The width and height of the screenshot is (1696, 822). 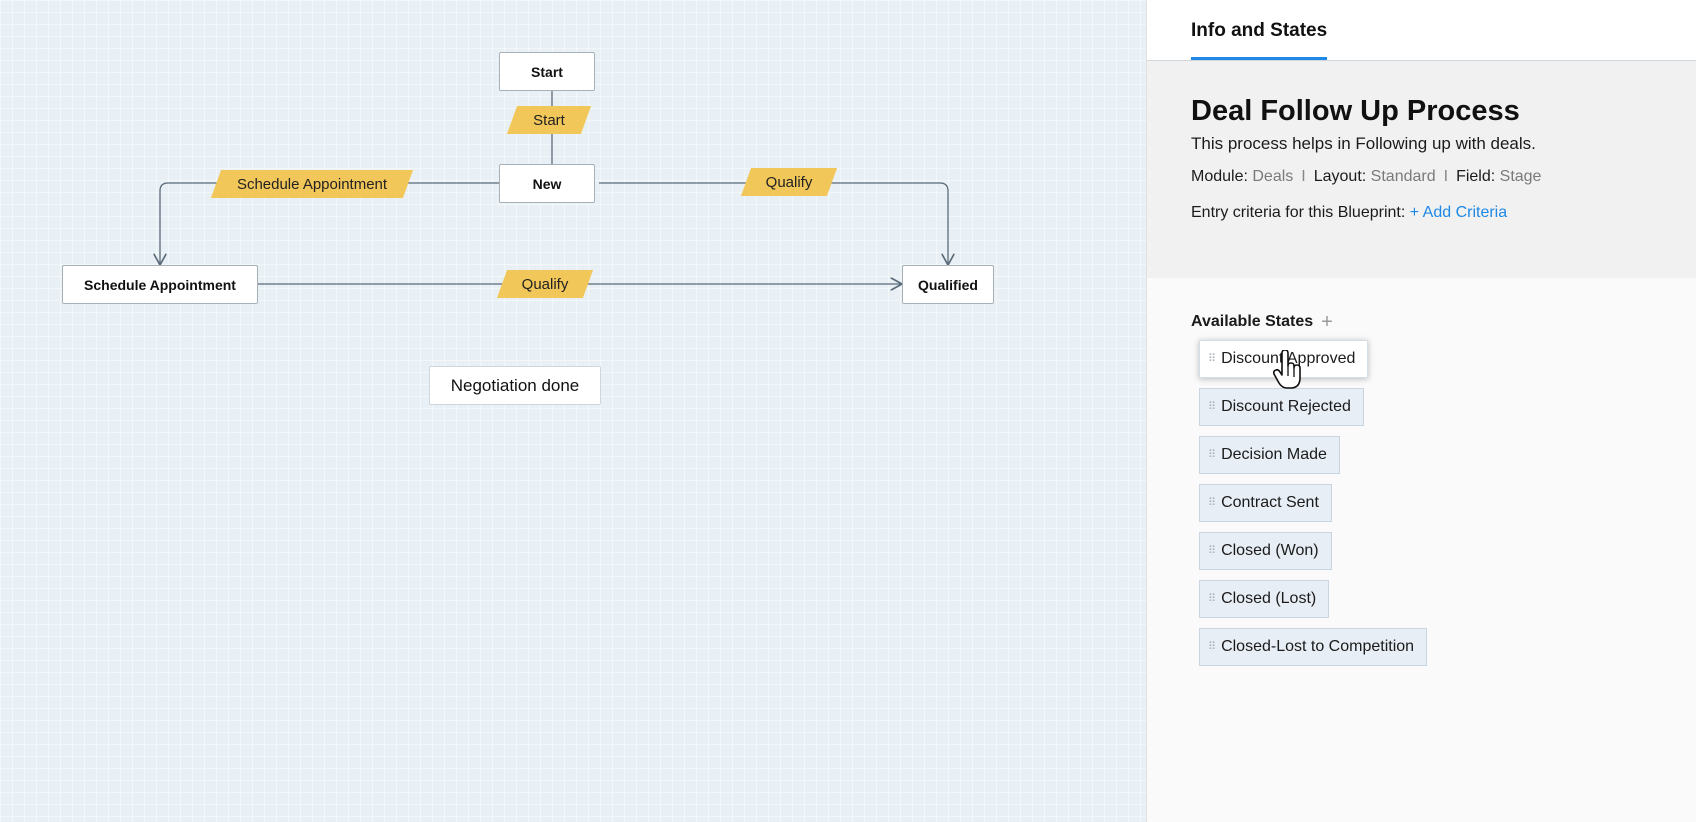 I want to click on transition-start-label: Start, so click(x=549, y=120).